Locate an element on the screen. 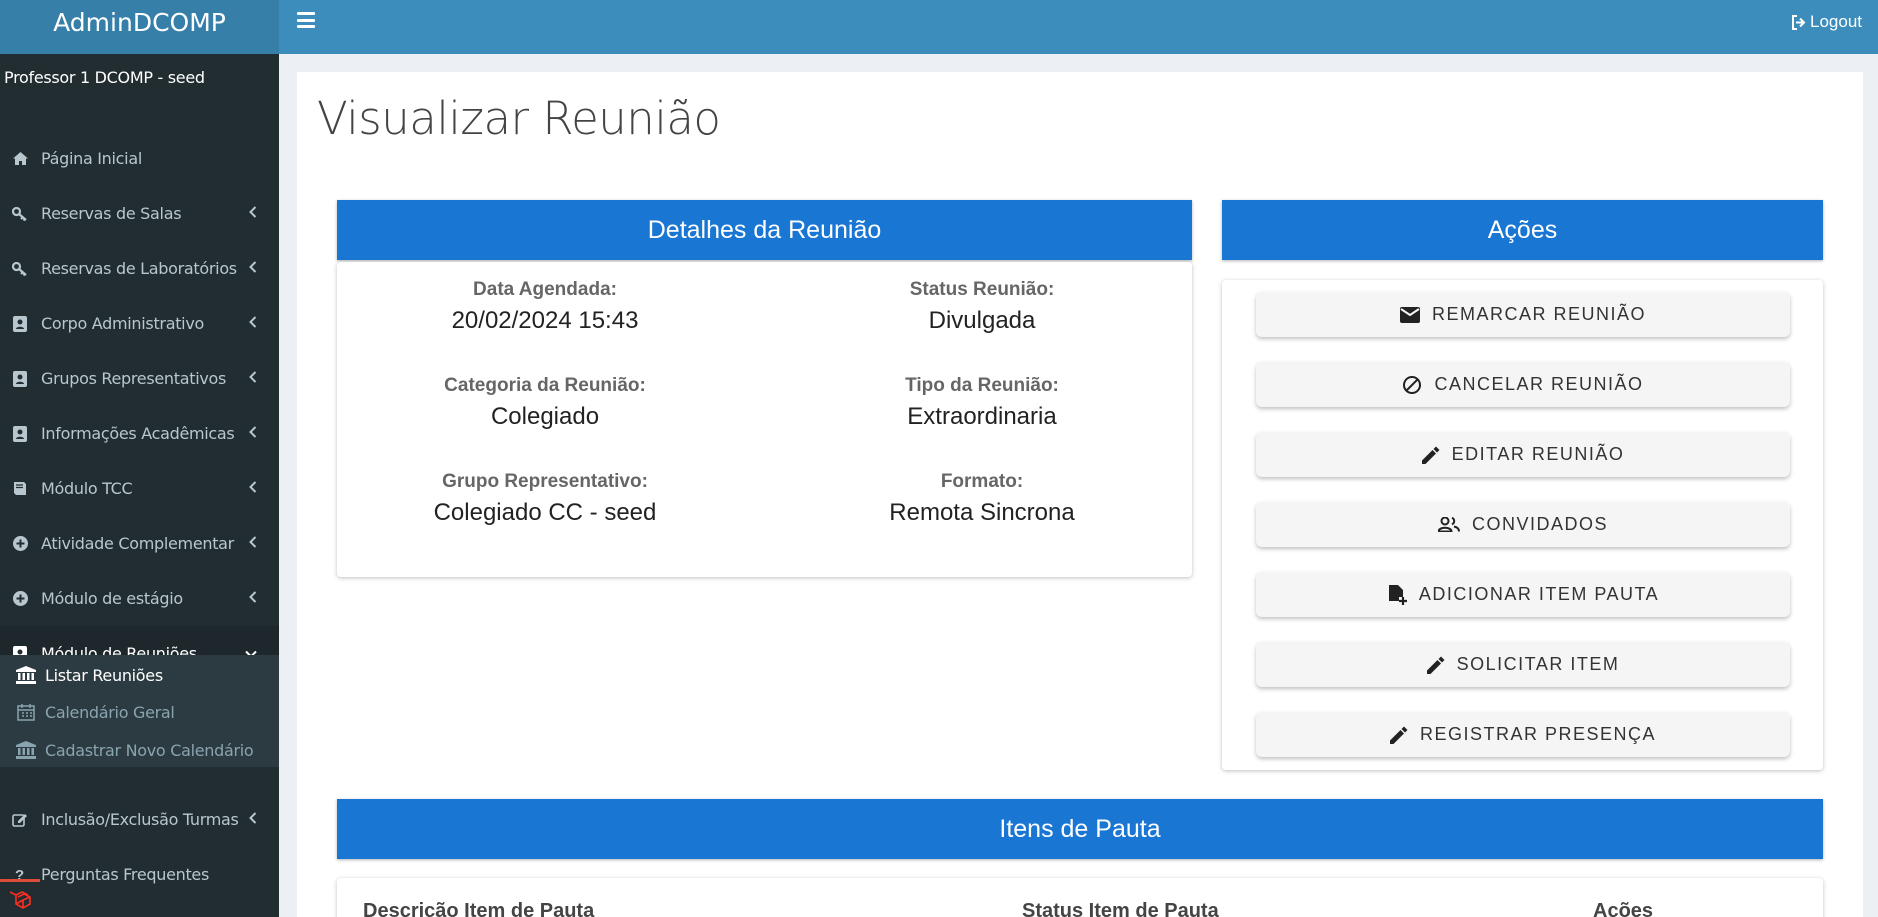 This screenshot has width=1878, height=917. submenu-item-listar-reunioes: Listar Reuniões is located at coordinates (139, 675).